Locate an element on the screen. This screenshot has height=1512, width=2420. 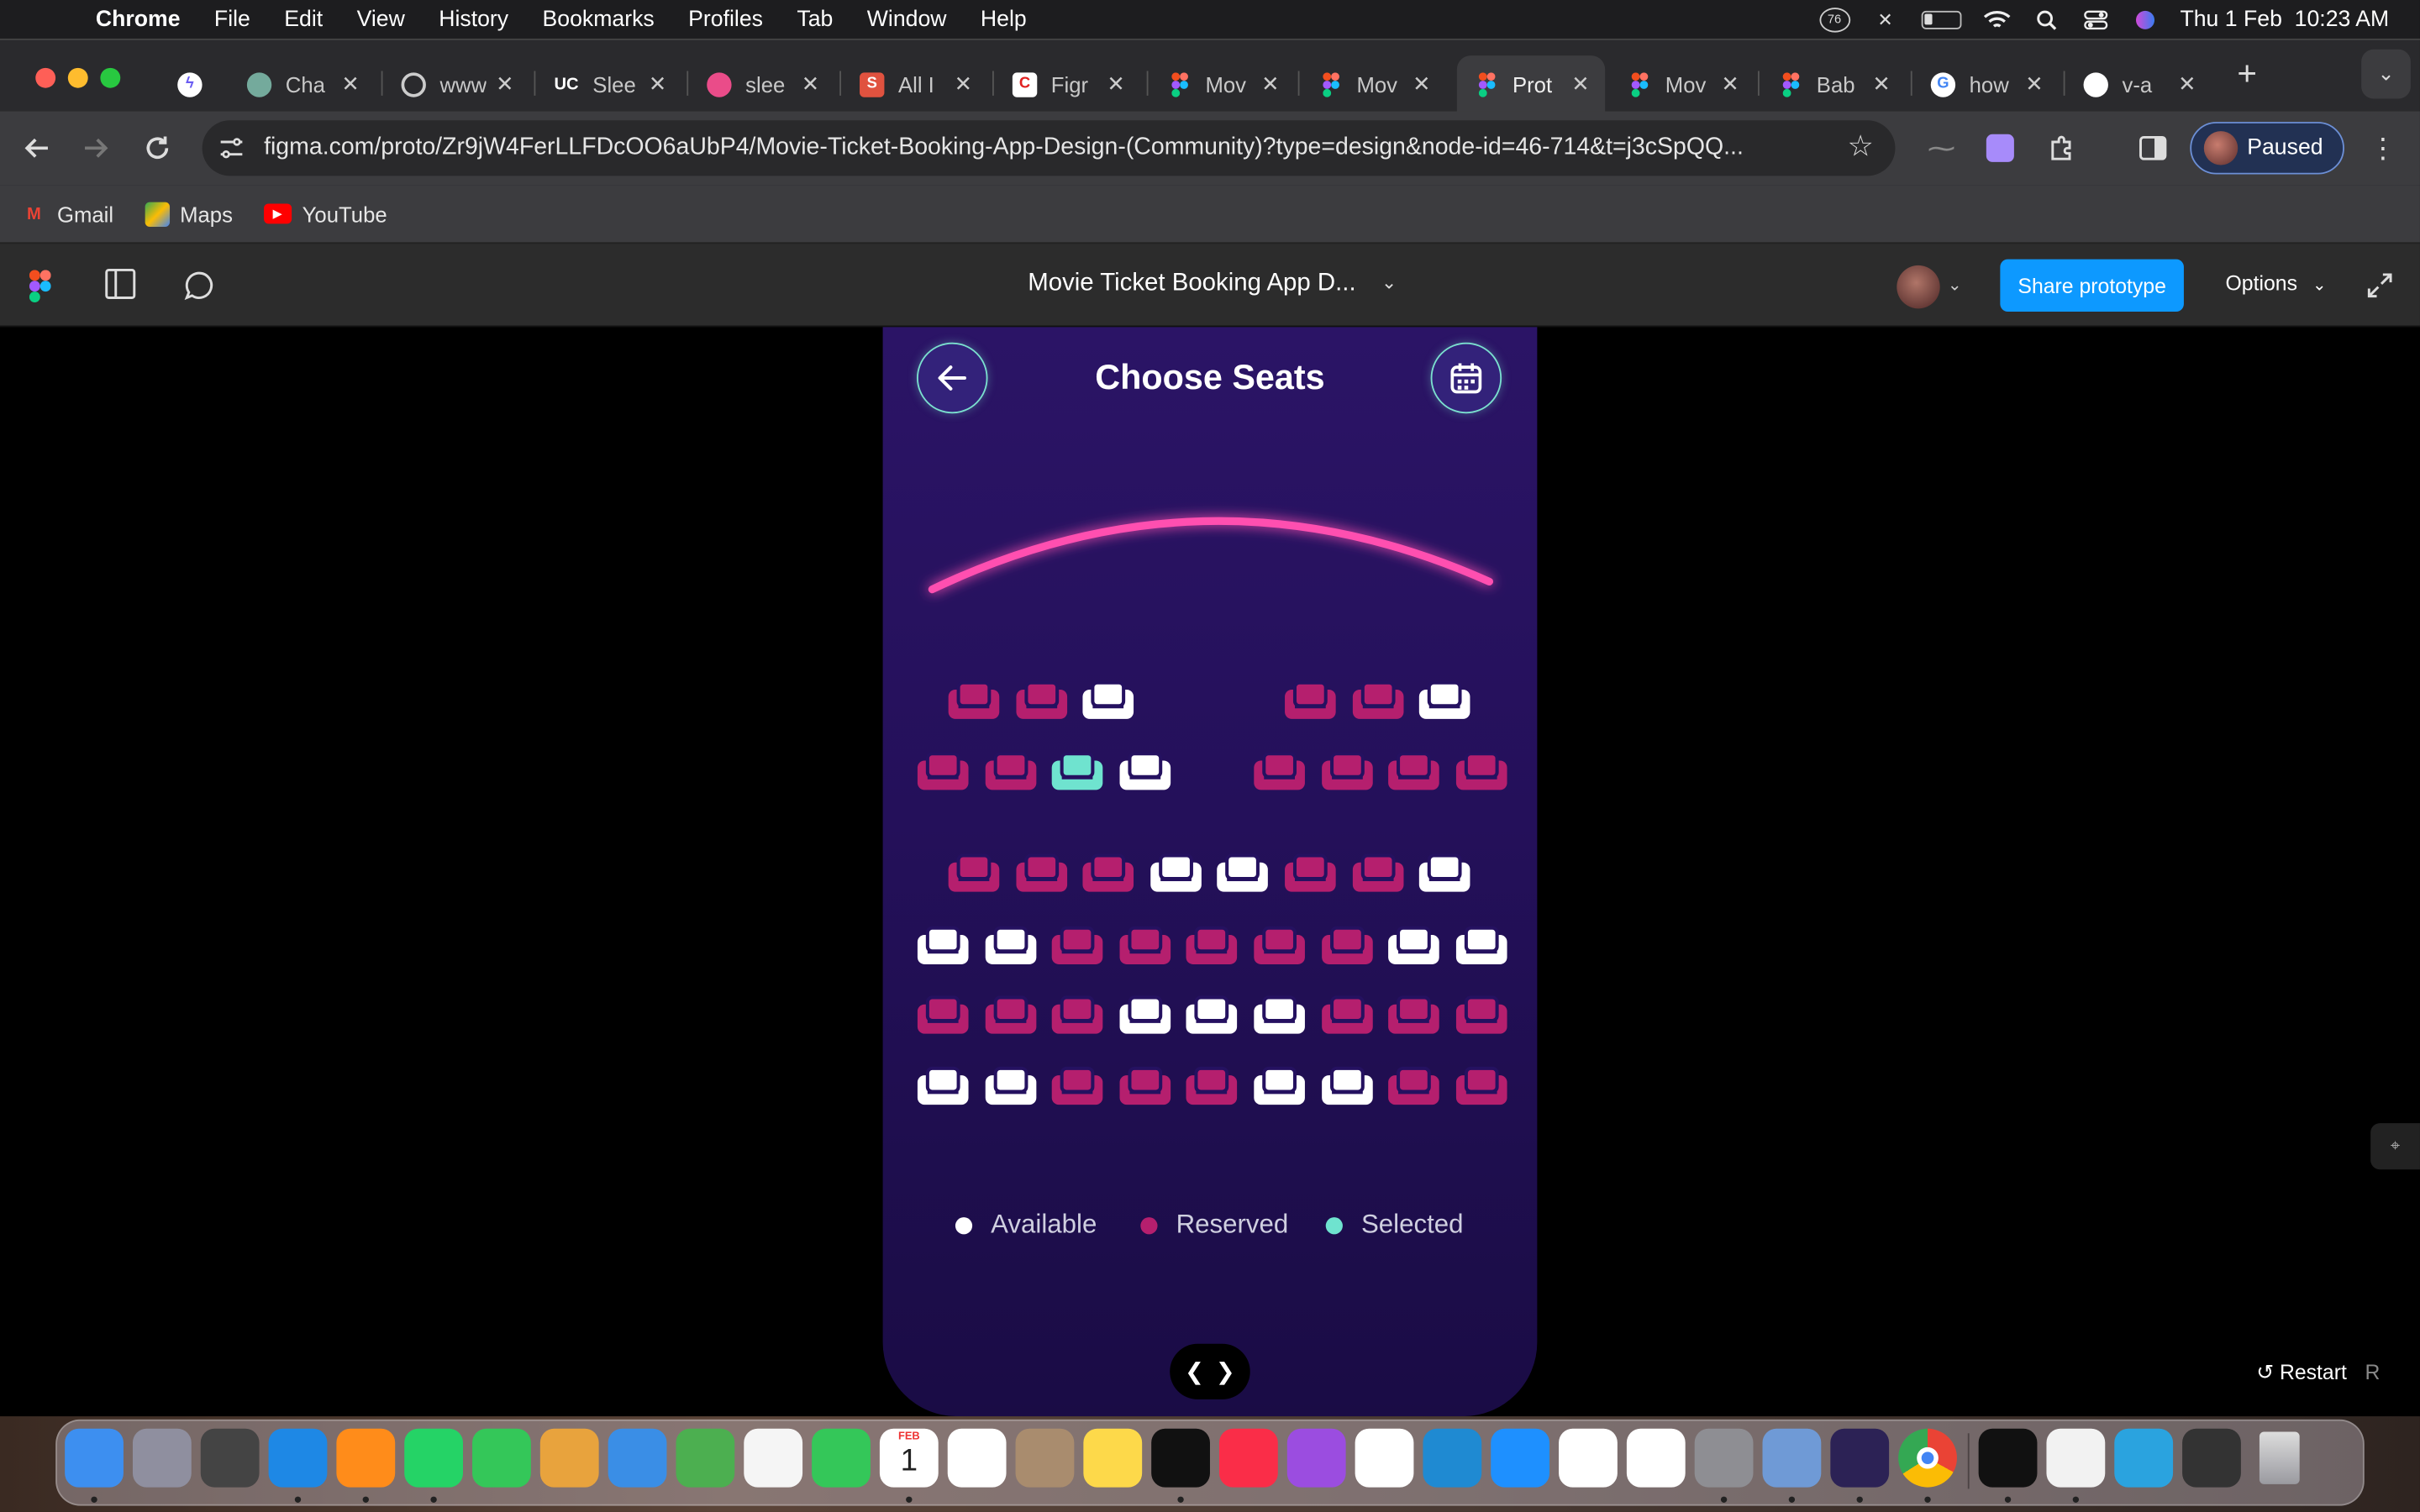
preview2-icon is located at coordinates (1792, 1458).